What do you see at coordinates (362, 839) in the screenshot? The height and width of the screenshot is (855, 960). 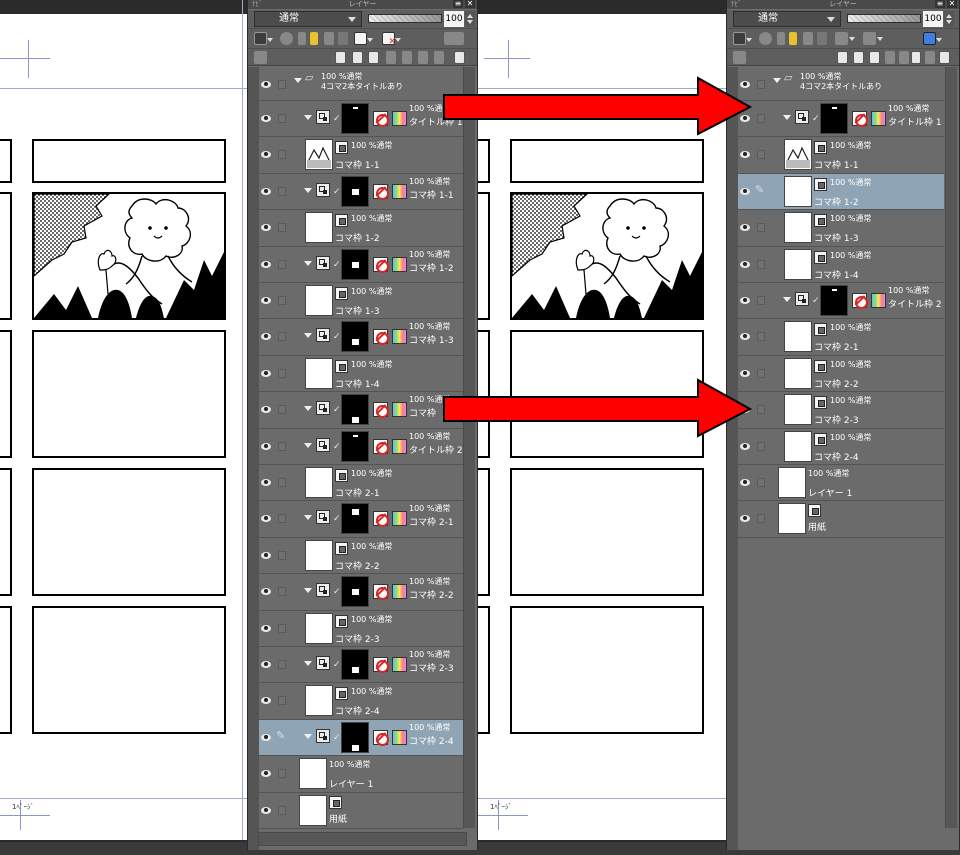 I see `horizontal-scrollbar` at bounding box center [362, 839].